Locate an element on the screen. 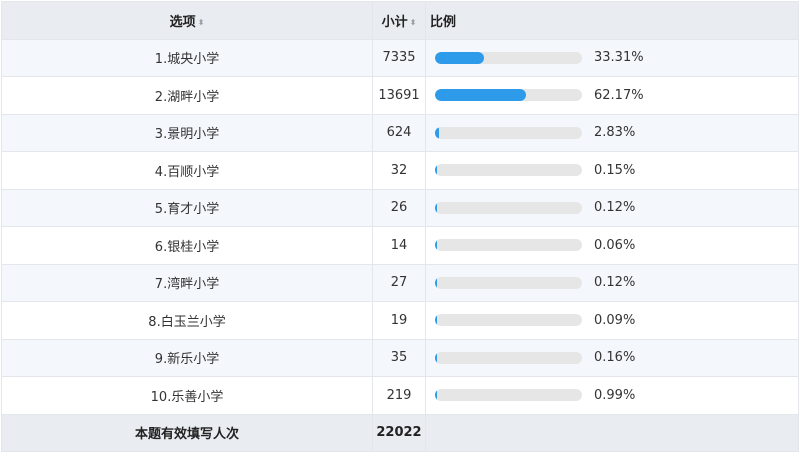 The image size is (800, 453). percent-value: 0.15% is located at coordinates (615, 170).